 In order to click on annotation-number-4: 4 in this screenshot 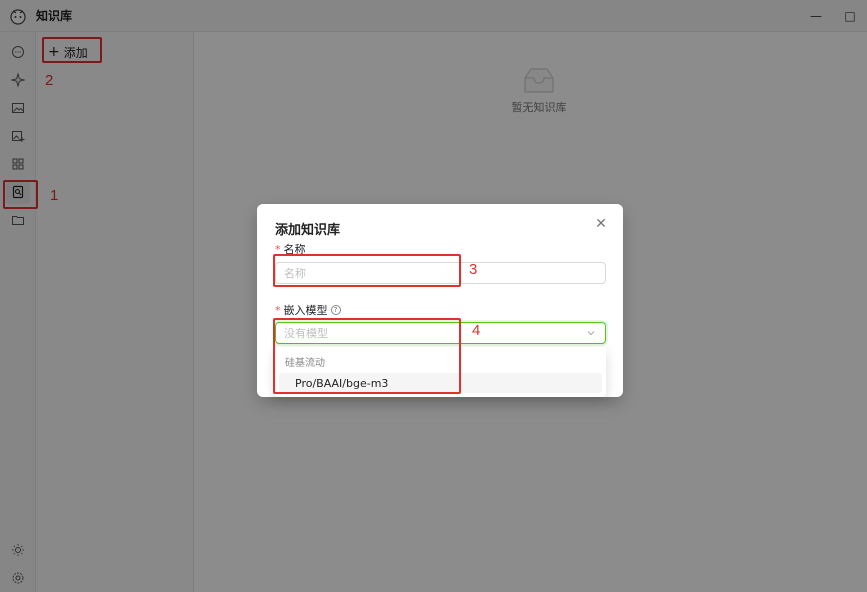, I will do `click(476, 330)`.